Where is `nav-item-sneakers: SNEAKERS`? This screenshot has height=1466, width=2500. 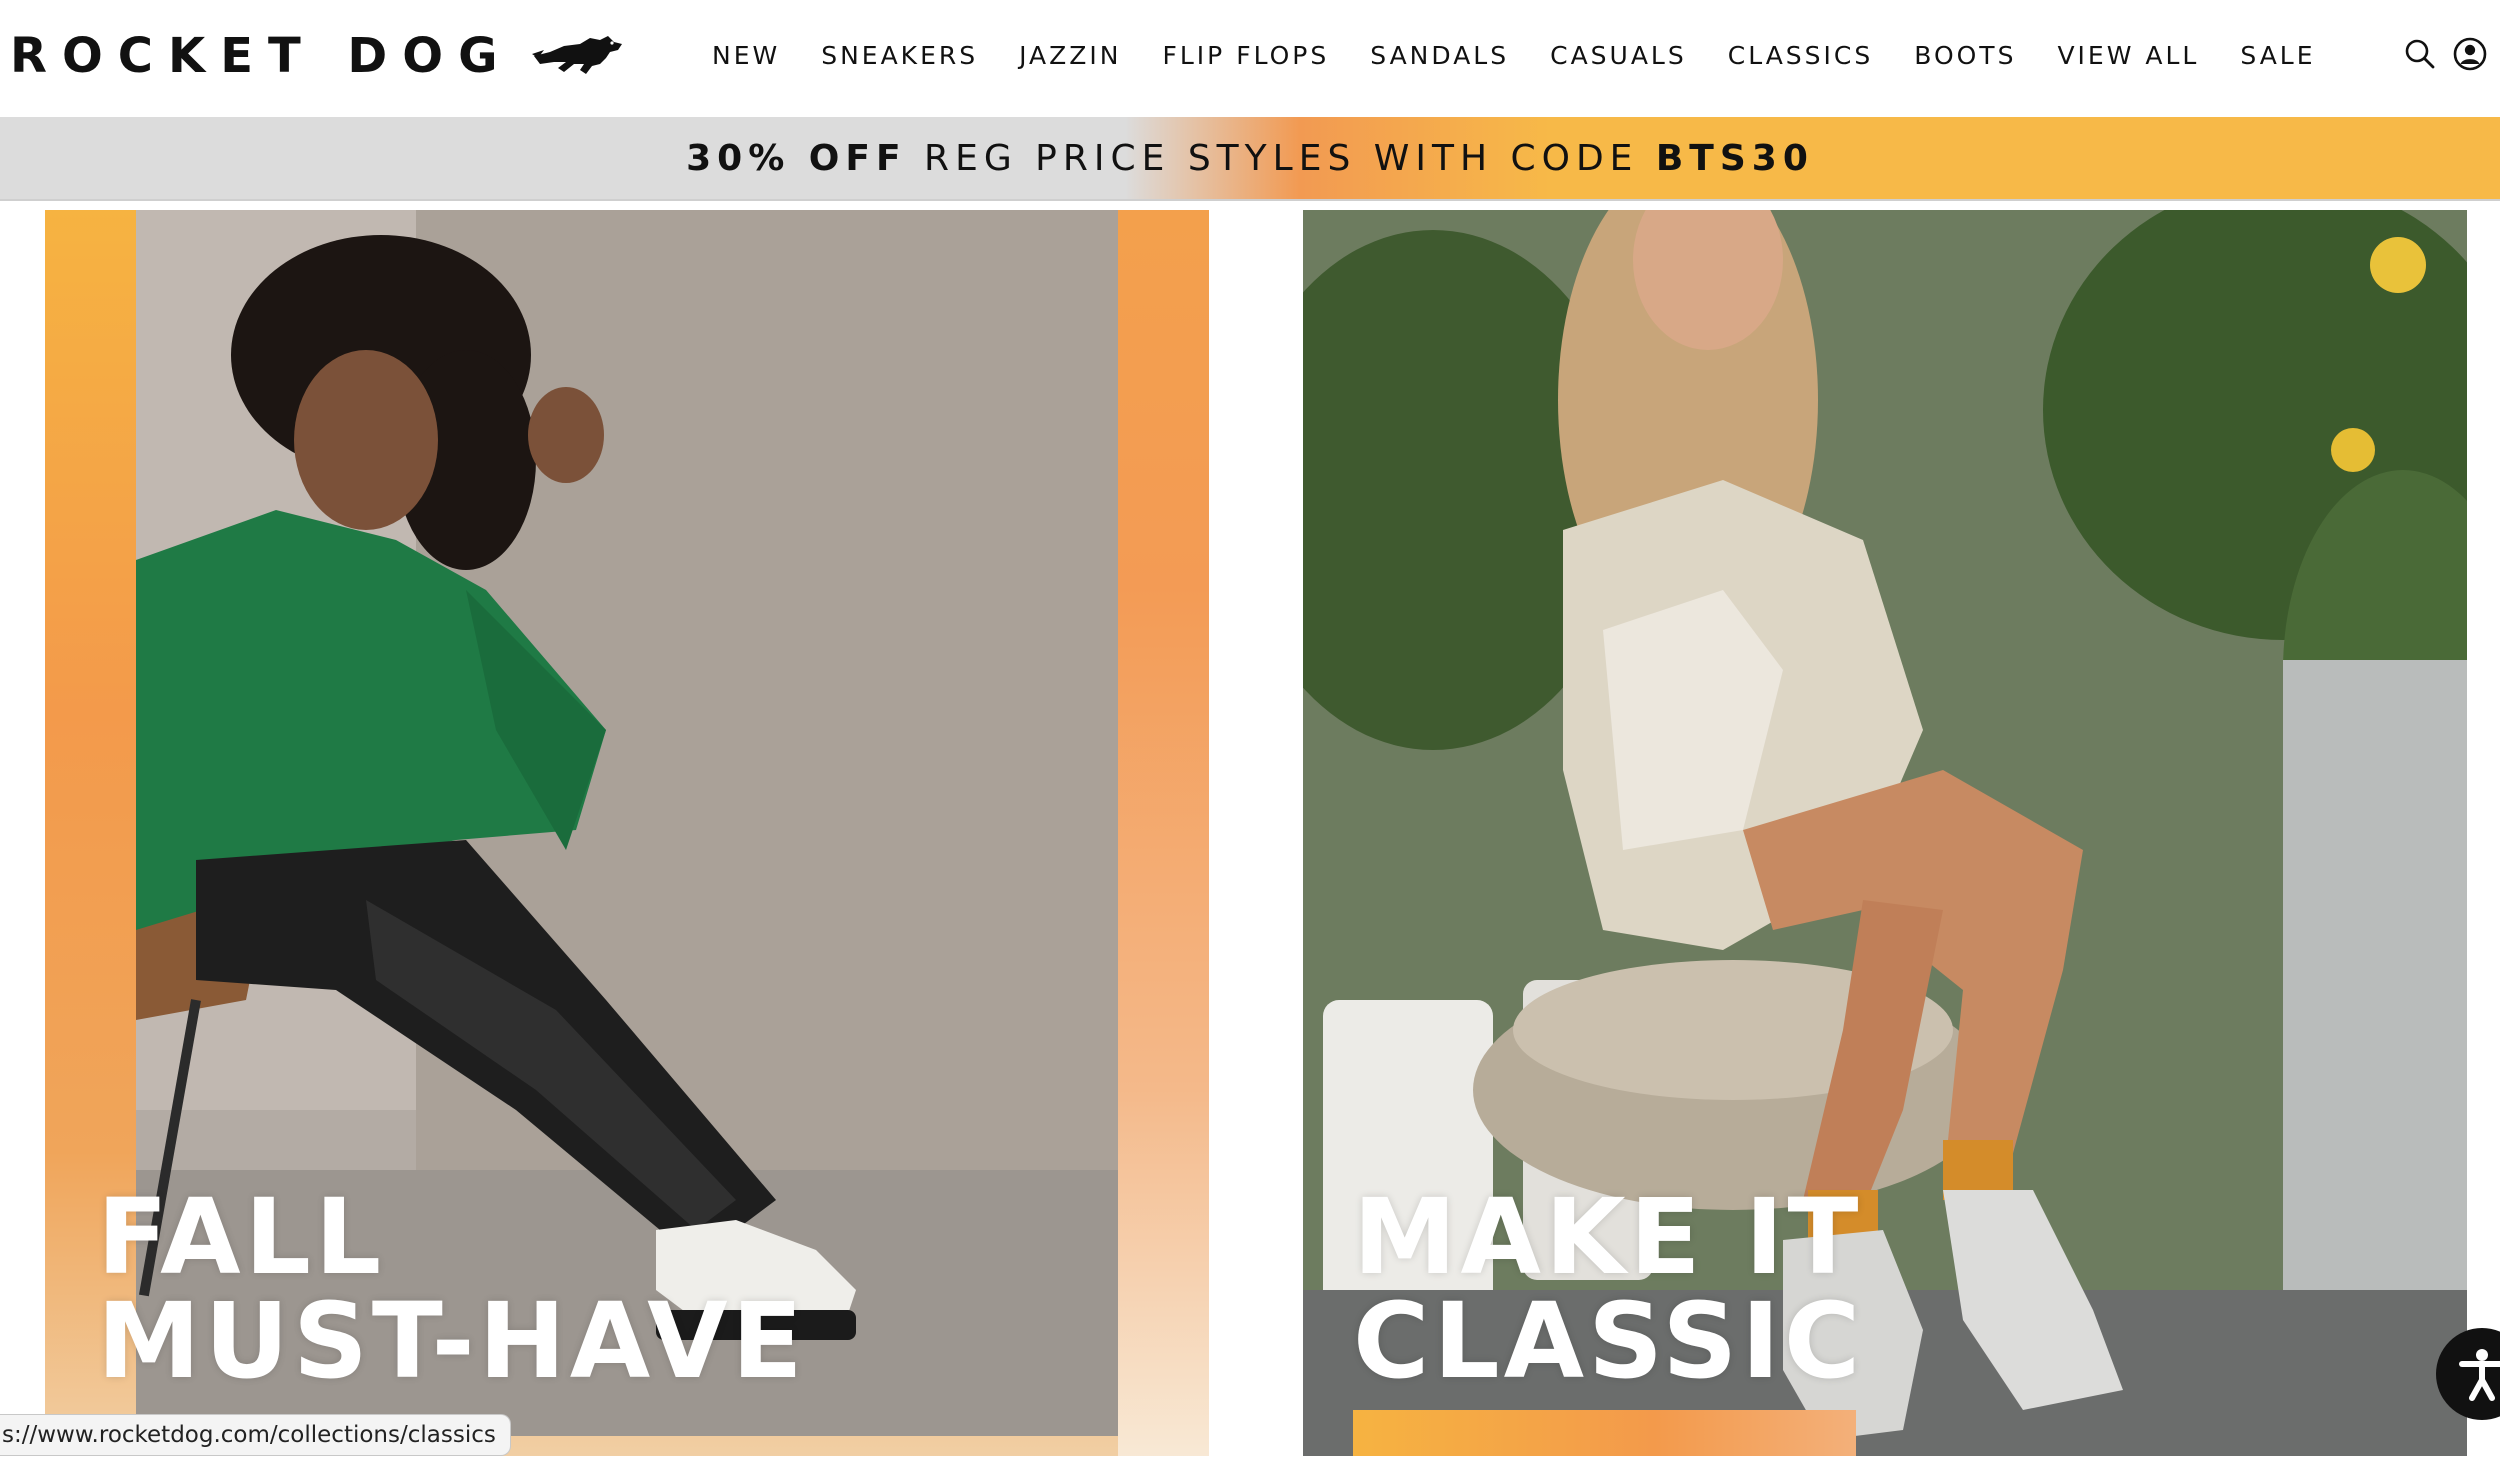 nav-item-sneakers: SNEAKERS is located at coordinates (899, 55).